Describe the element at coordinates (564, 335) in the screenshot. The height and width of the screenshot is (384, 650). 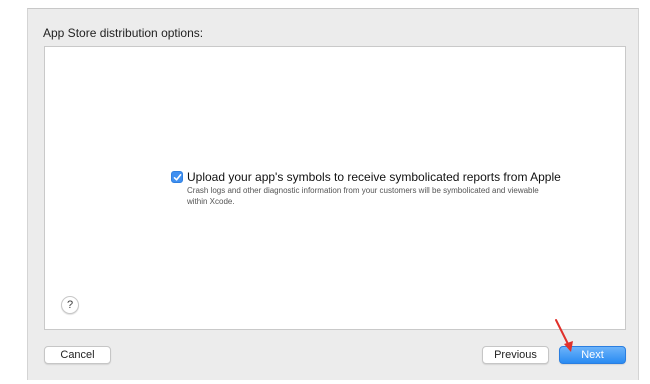
I see `red-arrow-icon` at that location.